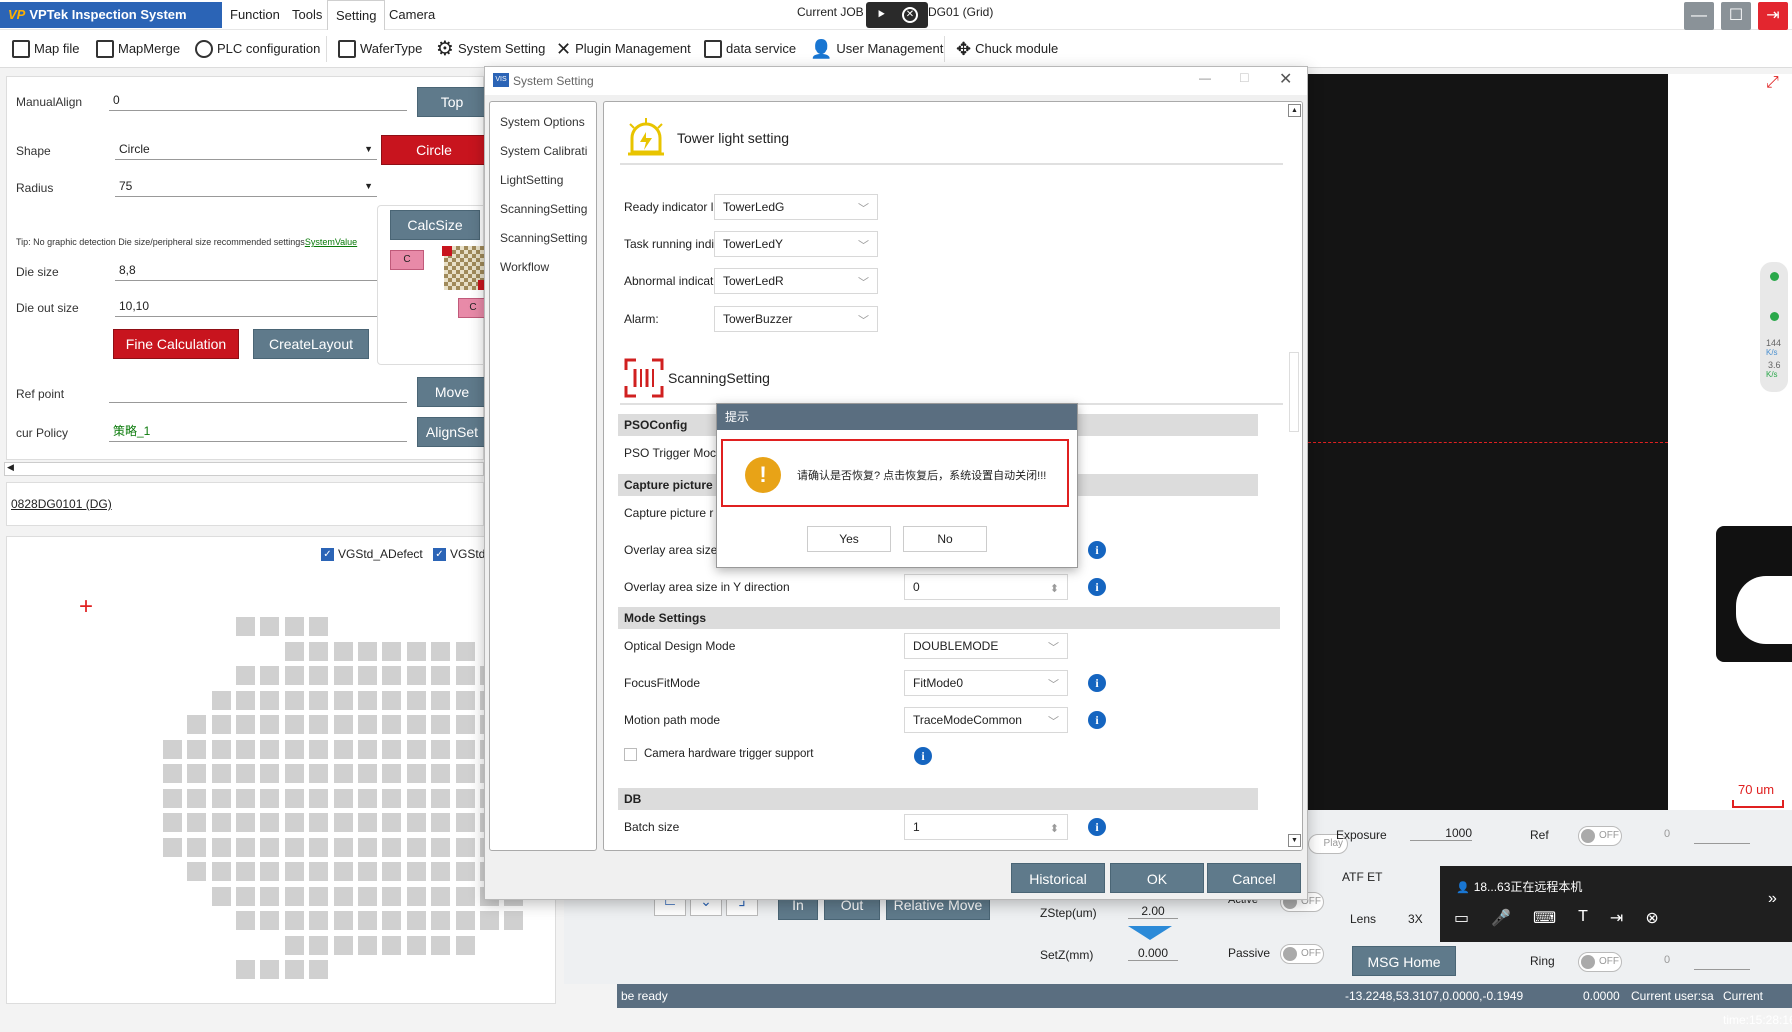 This screenshot has width=1792, height=1032. I want to click on expand-icon: ⤢, so click(1772, 83).